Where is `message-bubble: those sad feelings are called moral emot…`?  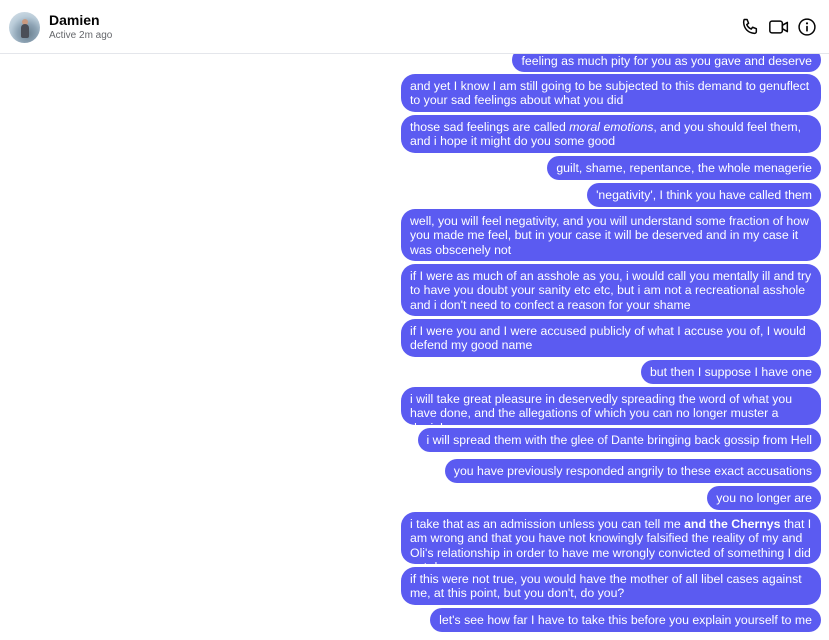 message-bubble: those sad feelings are called moral emot… is located at coordinates (611, 134).